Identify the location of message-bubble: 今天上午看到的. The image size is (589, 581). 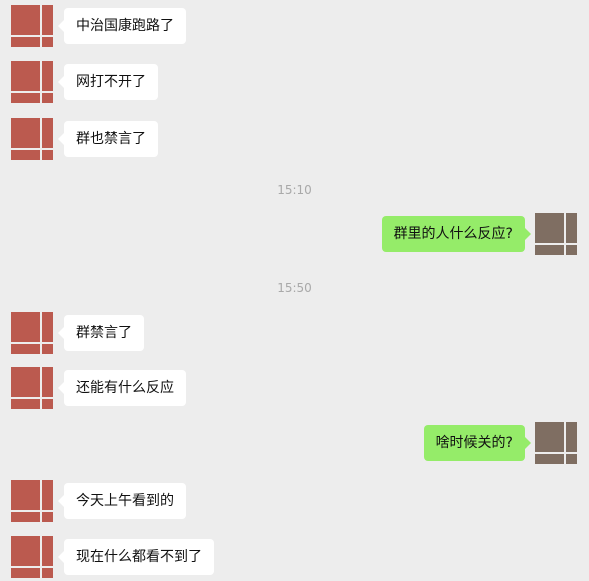
(122, 501).